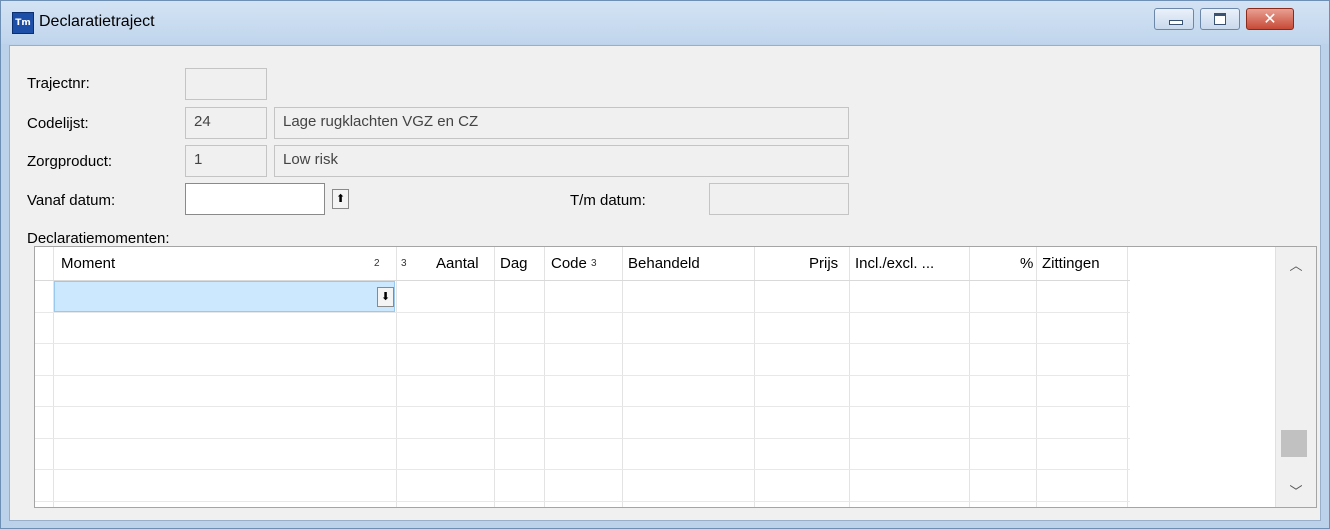 Image resolution: width=1330 pixels, height=529 pixels. Describe the element at coordinates (58, 83) in the screenshot. I see `trajectnr-label: Trajectnr:` at that location.